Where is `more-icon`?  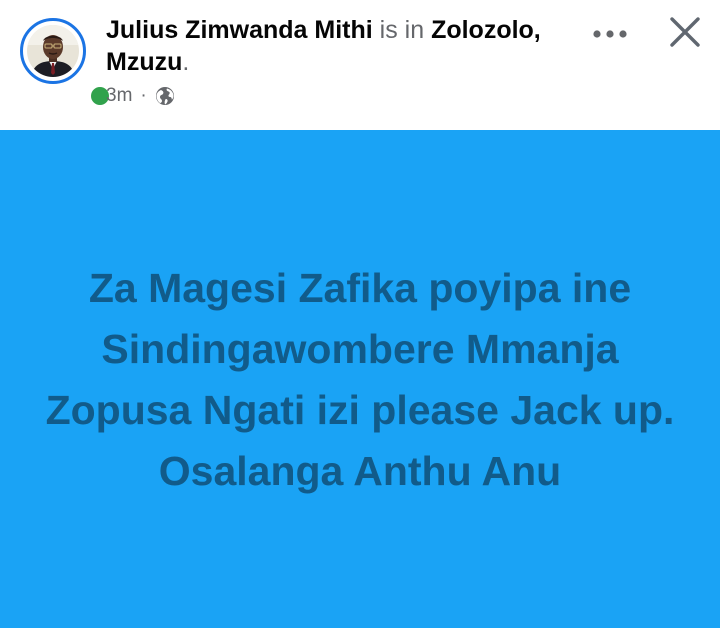
more-icon is located at coordinates (610, 34).